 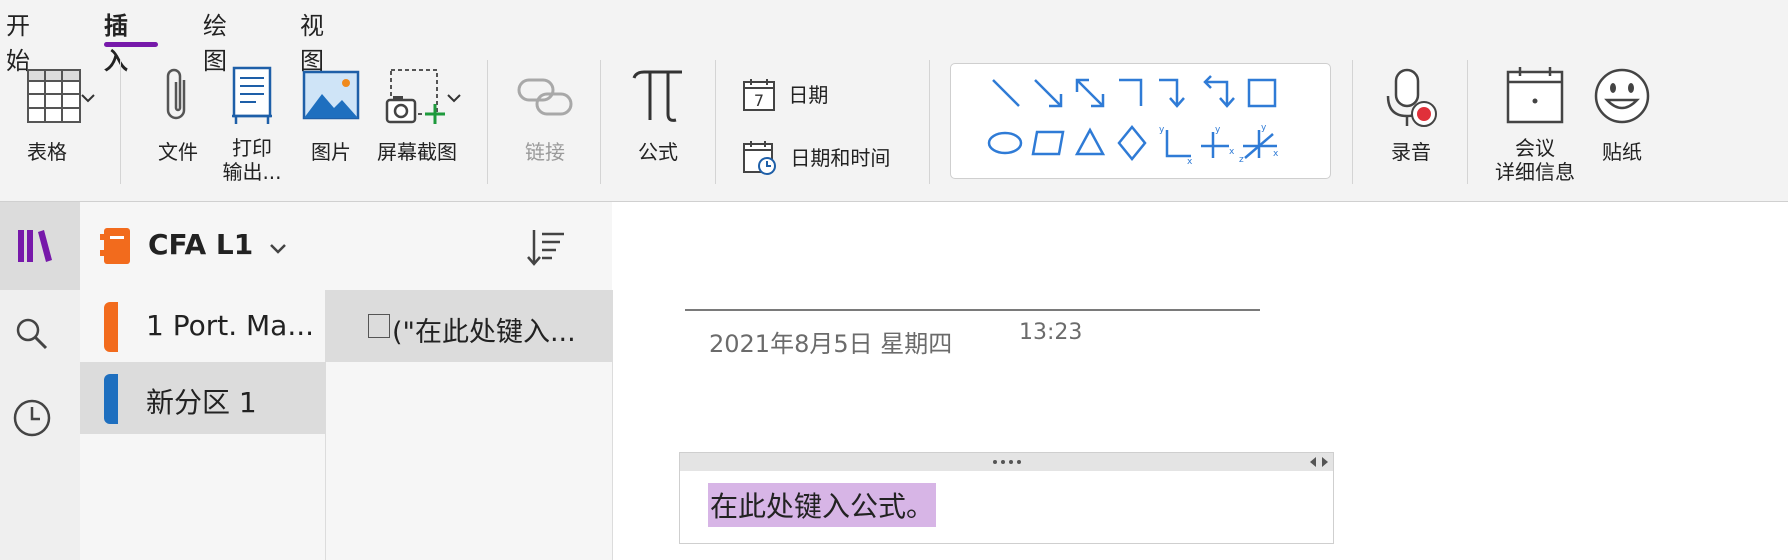 What do you see at coordinates (111, 399) in the screenshot?
I see `section-color-tab` at bounding box center [111, 399].